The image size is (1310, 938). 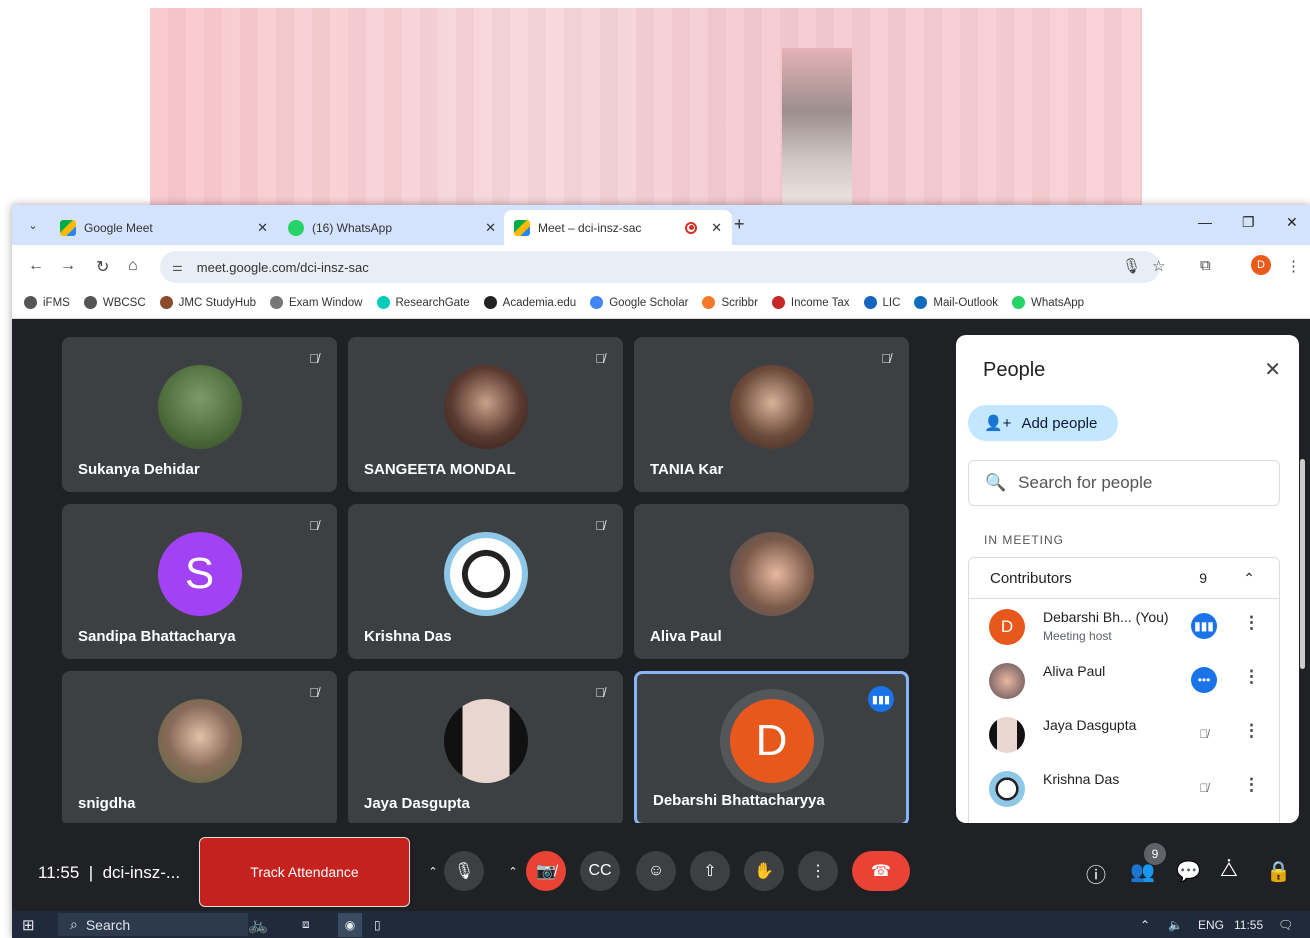 I want to click on menu-icon: ⋮, so click(x=1293, y=266).